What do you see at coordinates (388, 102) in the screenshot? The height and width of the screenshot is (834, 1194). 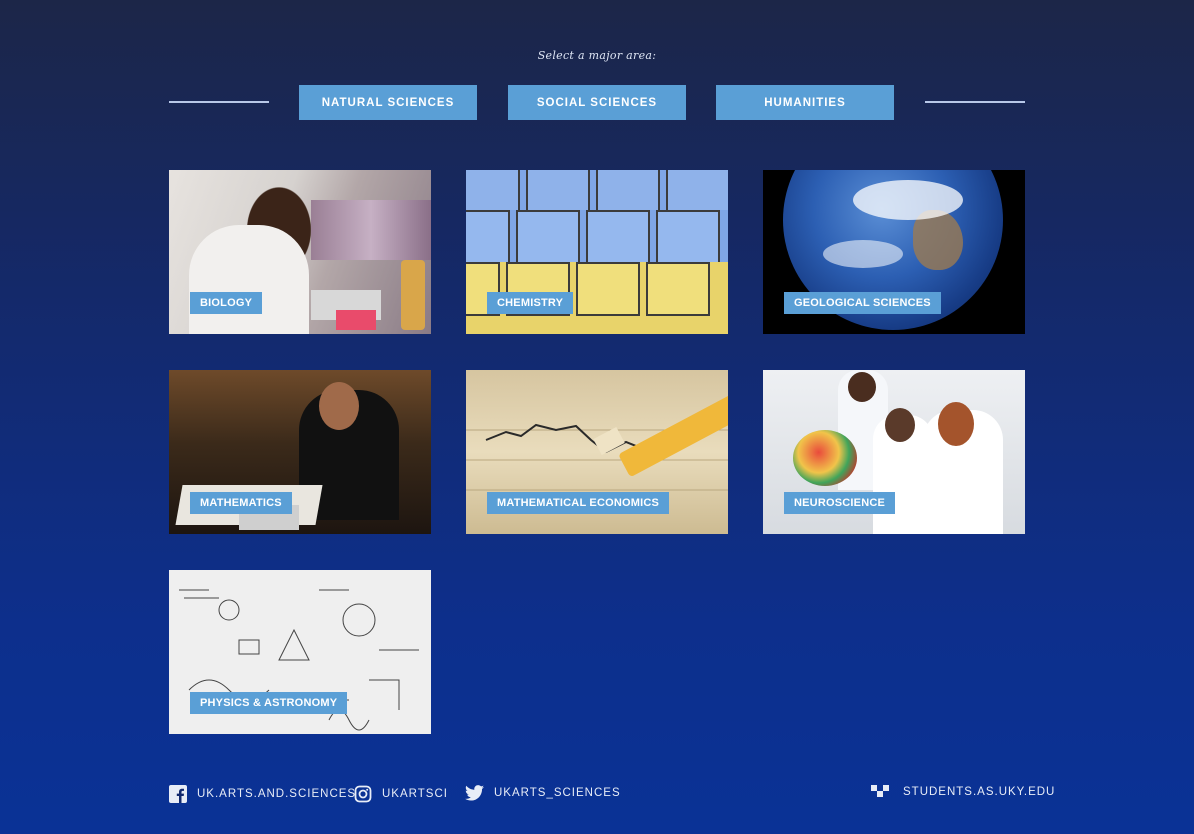 I see `tab-natural-sciences: NATURAL SCIENCES` at bounding box center [388, 102].